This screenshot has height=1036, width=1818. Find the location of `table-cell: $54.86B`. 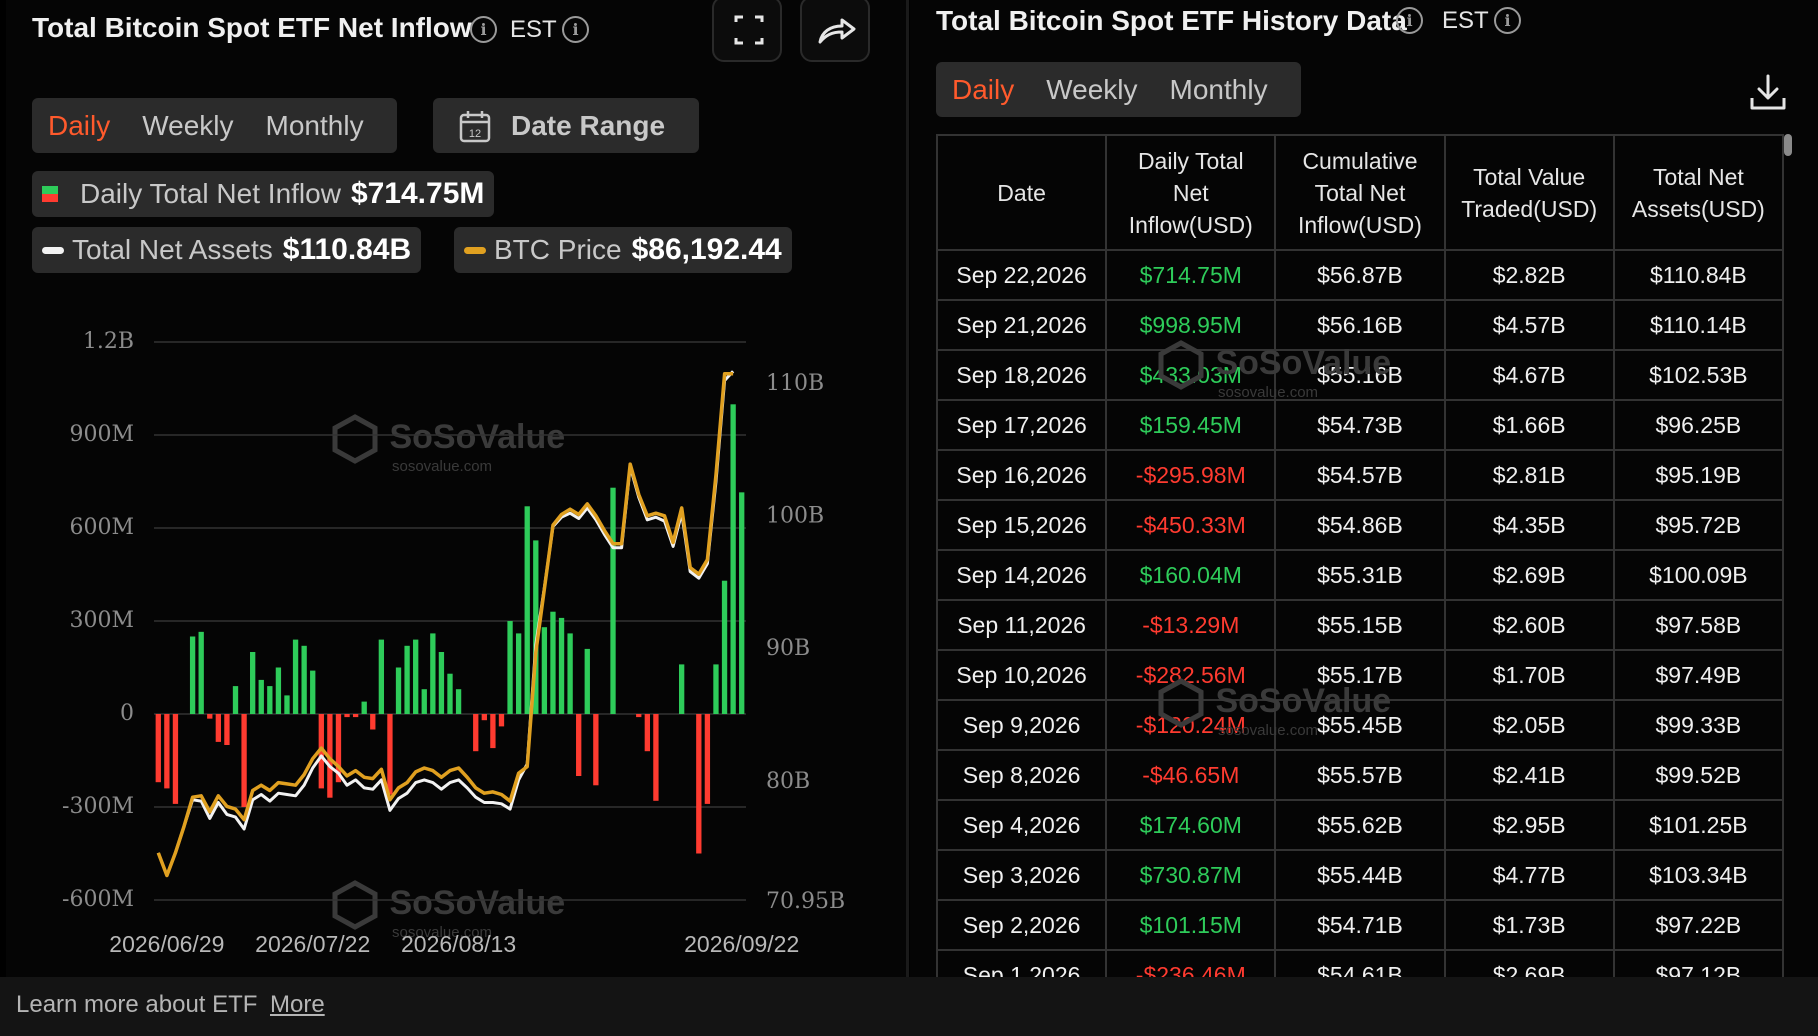

table-cell: $54.86B is located at coordinates (1360, 525).